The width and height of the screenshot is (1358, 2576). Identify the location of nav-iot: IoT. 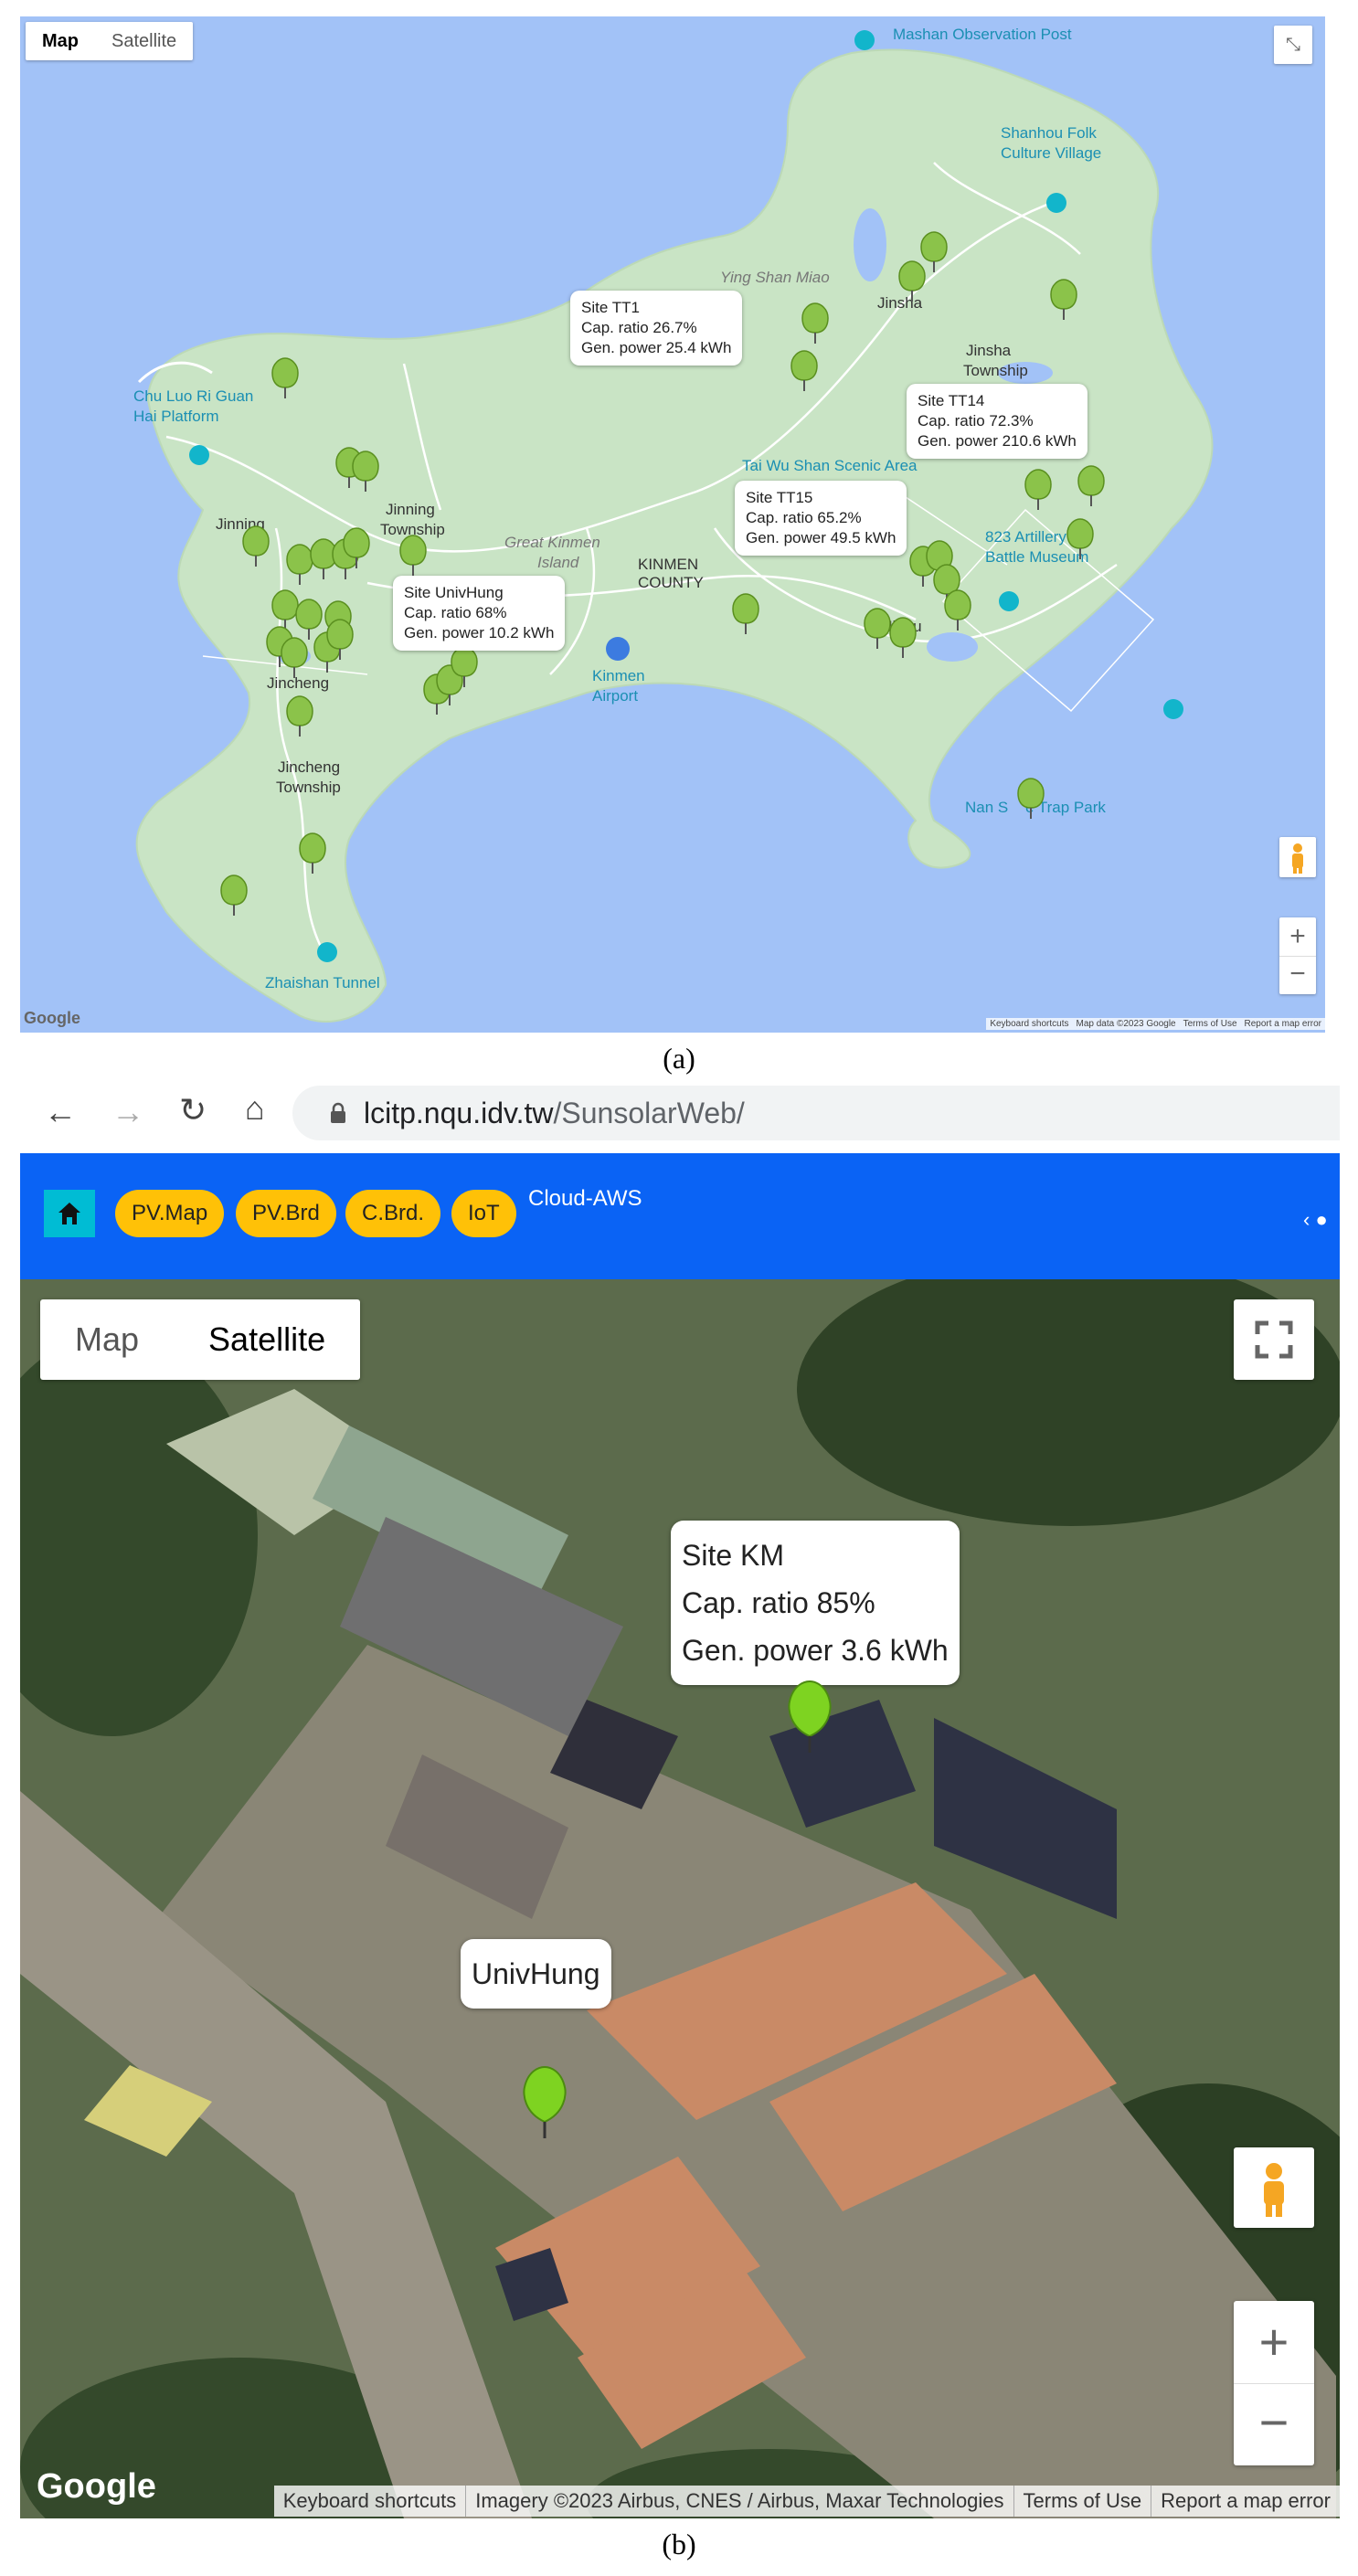
(484, 1213).